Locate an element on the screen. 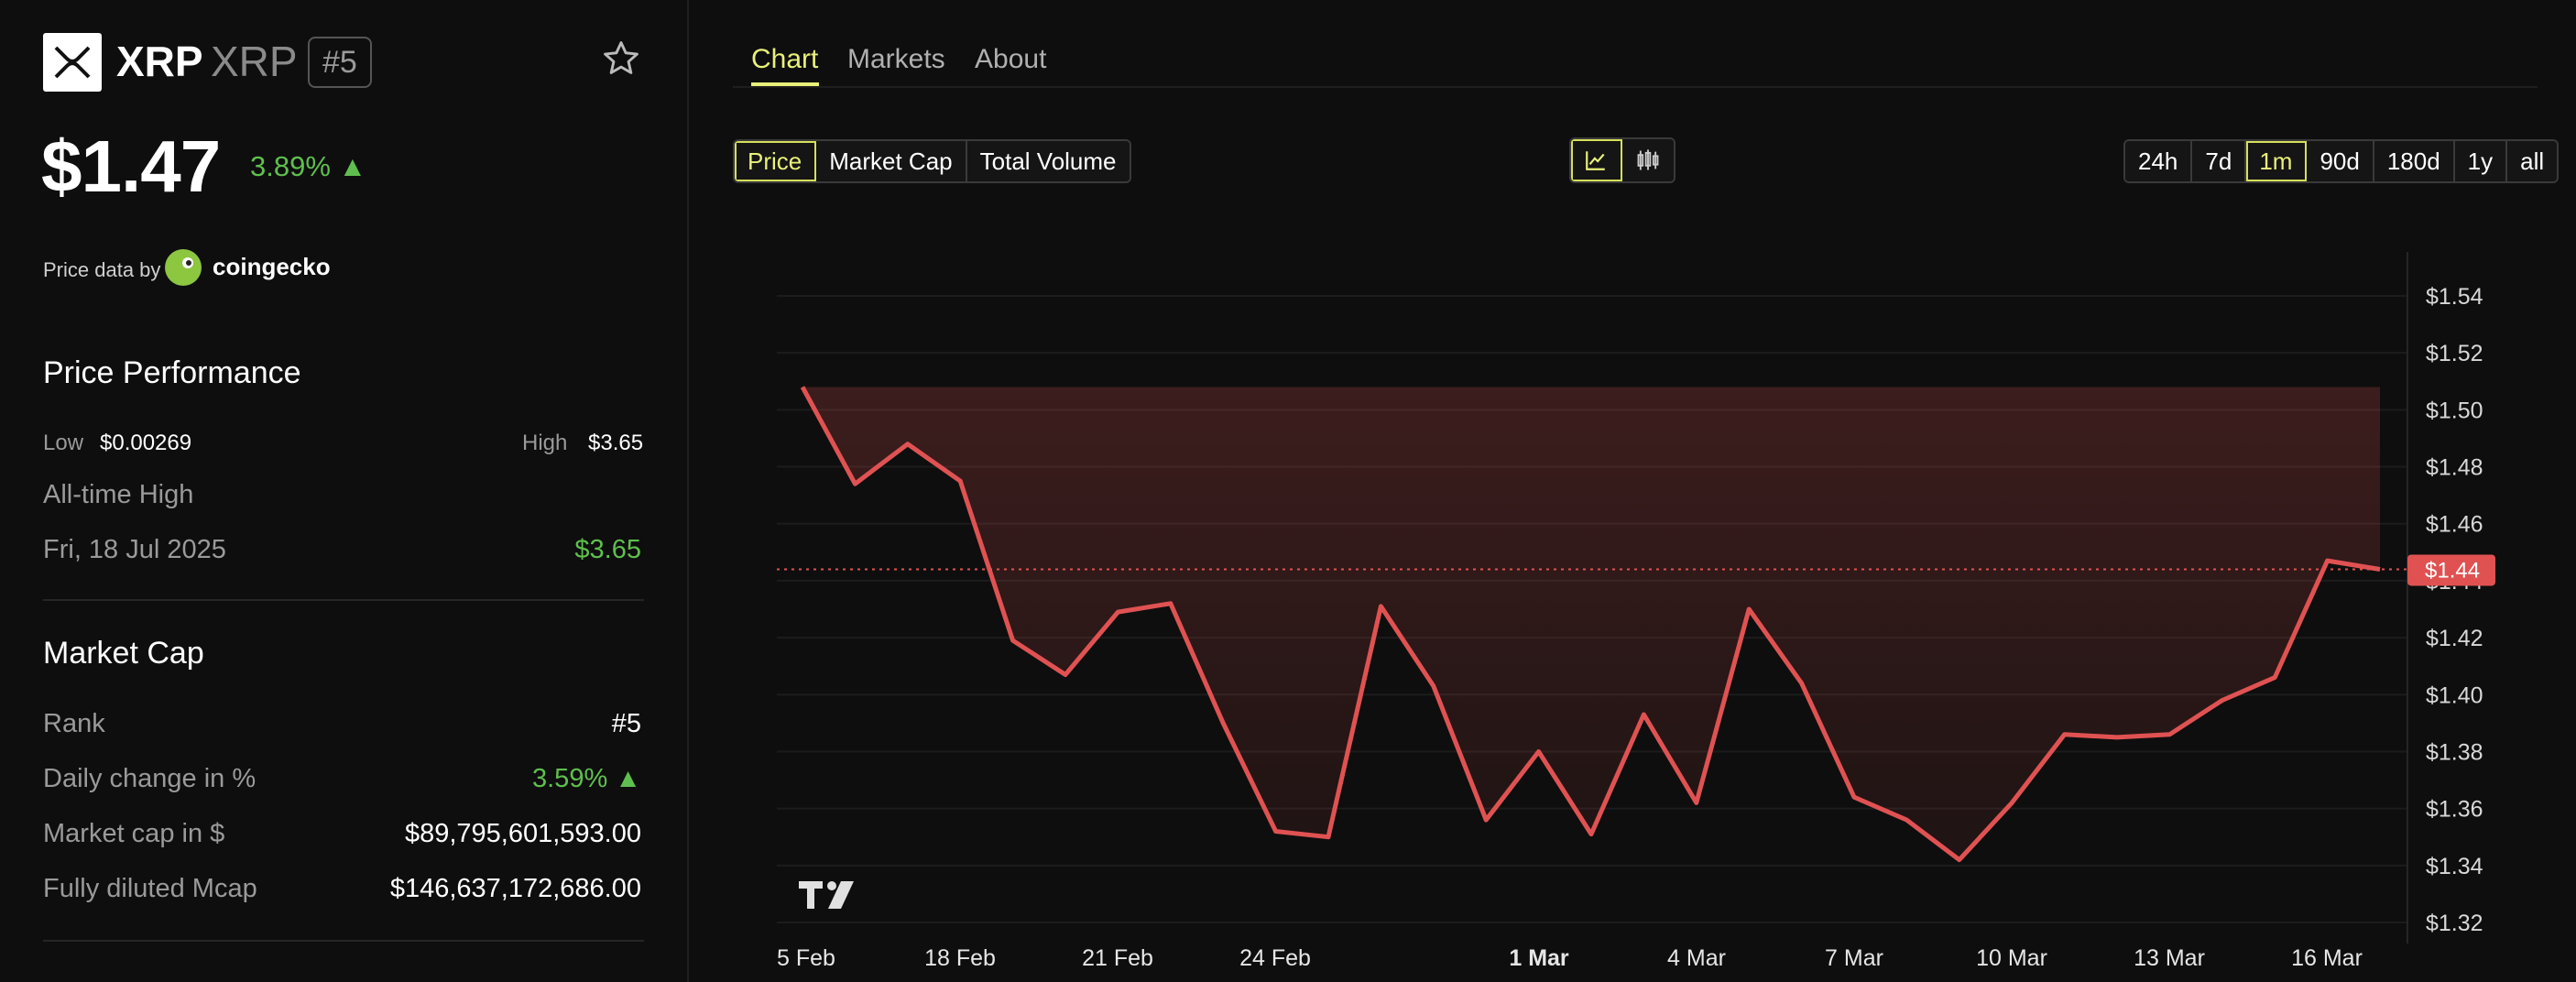 The image size is (2576, 982). x-tick-label: 10 Mar is located at coordinates (2012, 958).